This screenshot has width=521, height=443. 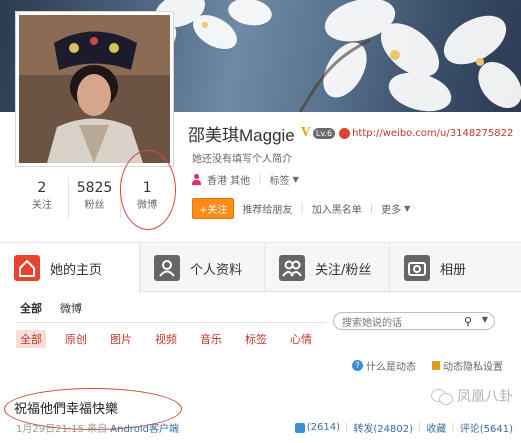 I want to click on repost-button: 转发(24802), so click(x=383, y=427).